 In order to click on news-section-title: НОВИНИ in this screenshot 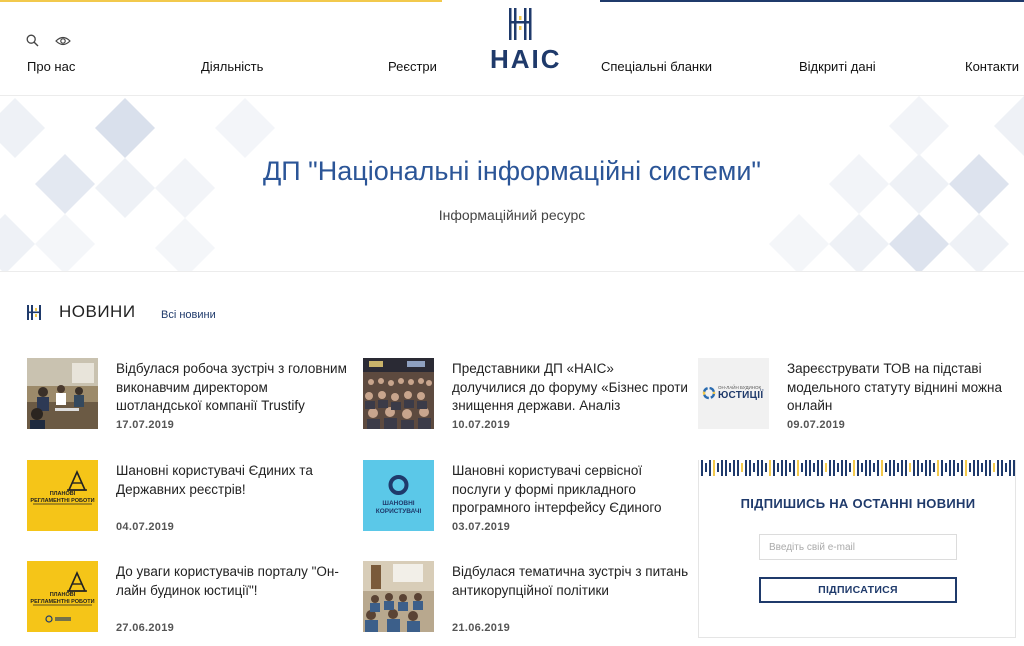, I will do `click(97, 311)`.